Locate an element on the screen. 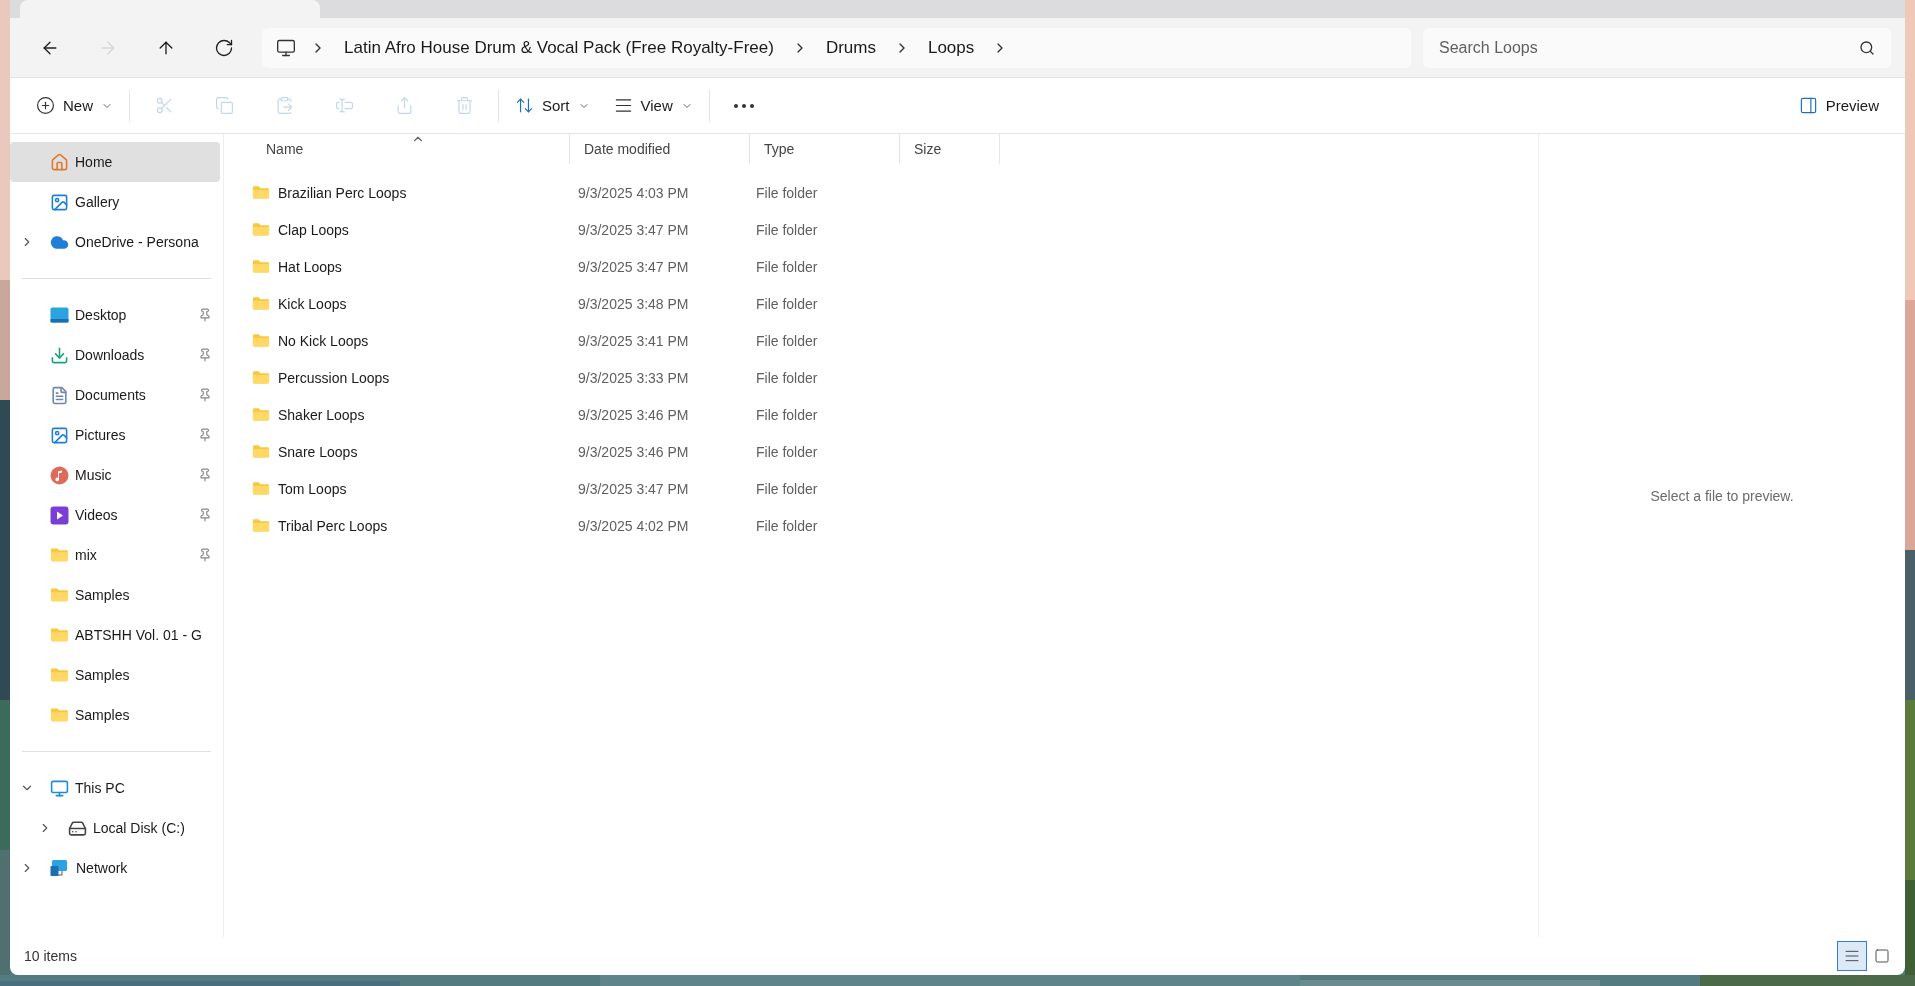 This screenshot has width=1915, height=986. file-name: Percussion Loops is located at coordinates (334, 377).